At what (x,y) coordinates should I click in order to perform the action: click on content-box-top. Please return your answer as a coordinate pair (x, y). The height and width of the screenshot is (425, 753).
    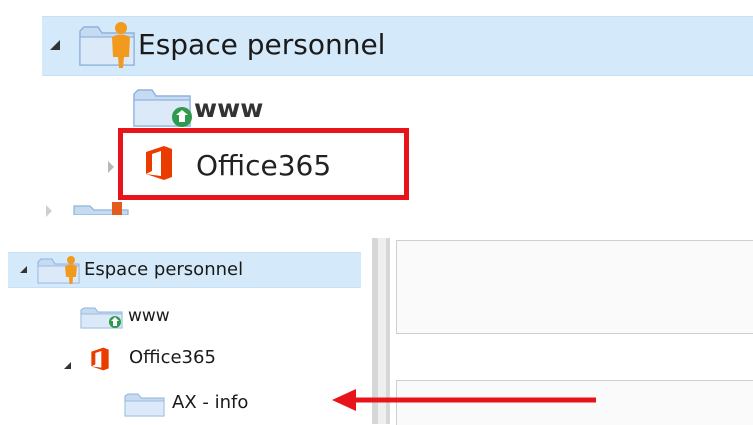
    Looking at the image, I should click on (574, 287).